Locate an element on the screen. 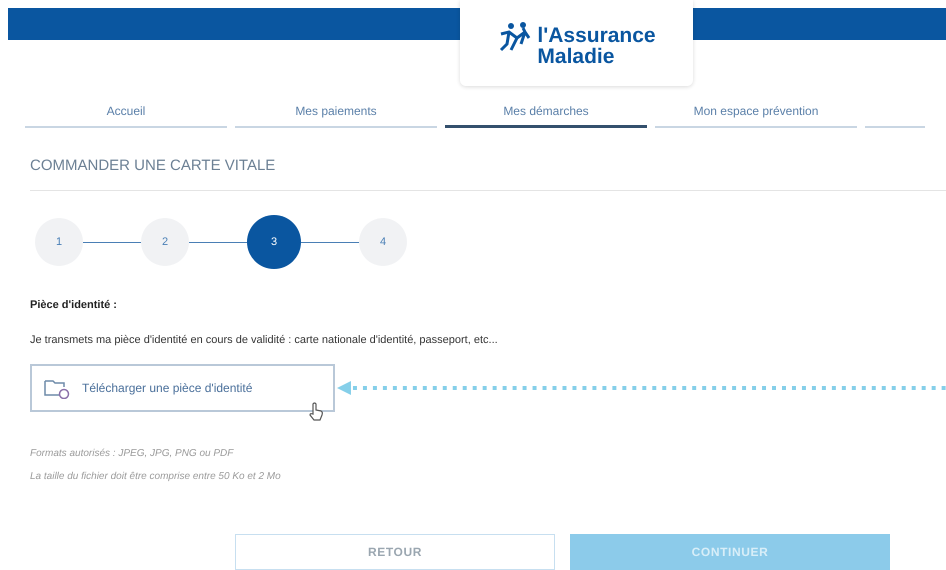 Image resolution: width=946 pixels, height=570 pixels. section-label: Pièce d'identité : is located at coordinates (74, 305).